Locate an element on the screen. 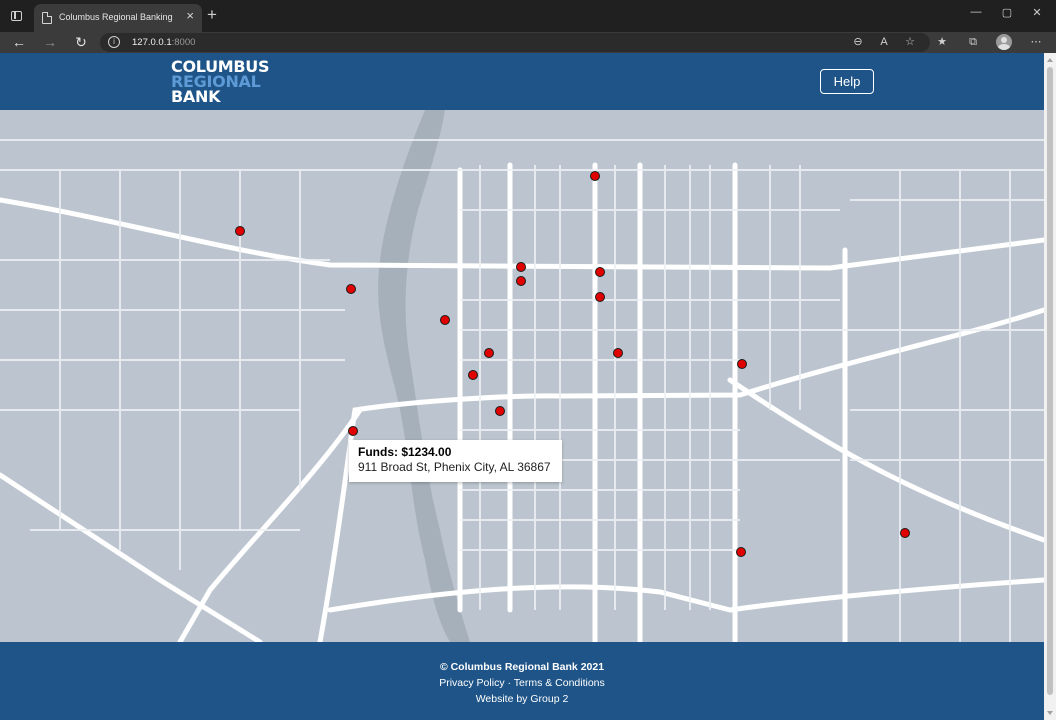 The image size is (1056, 720). footer-links: Privacy Policy · Terms & Conditions is located at coordinates (522, 683).